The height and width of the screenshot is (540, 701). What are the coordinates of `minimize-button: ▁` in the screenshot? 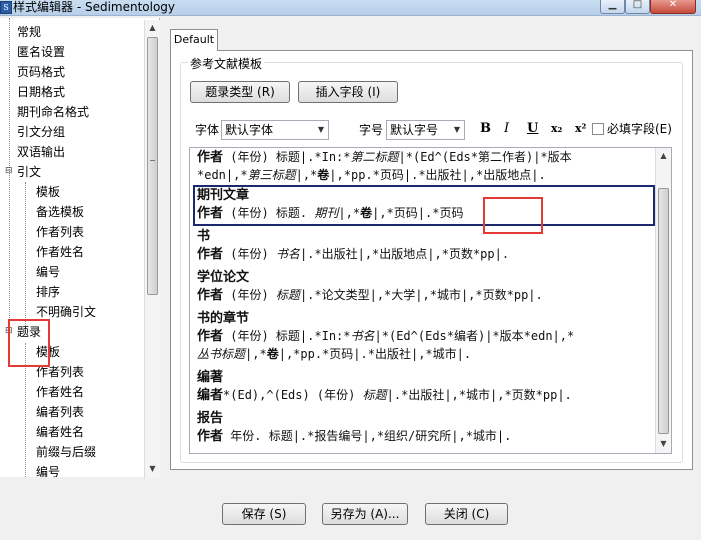 It's located at (612, 7).